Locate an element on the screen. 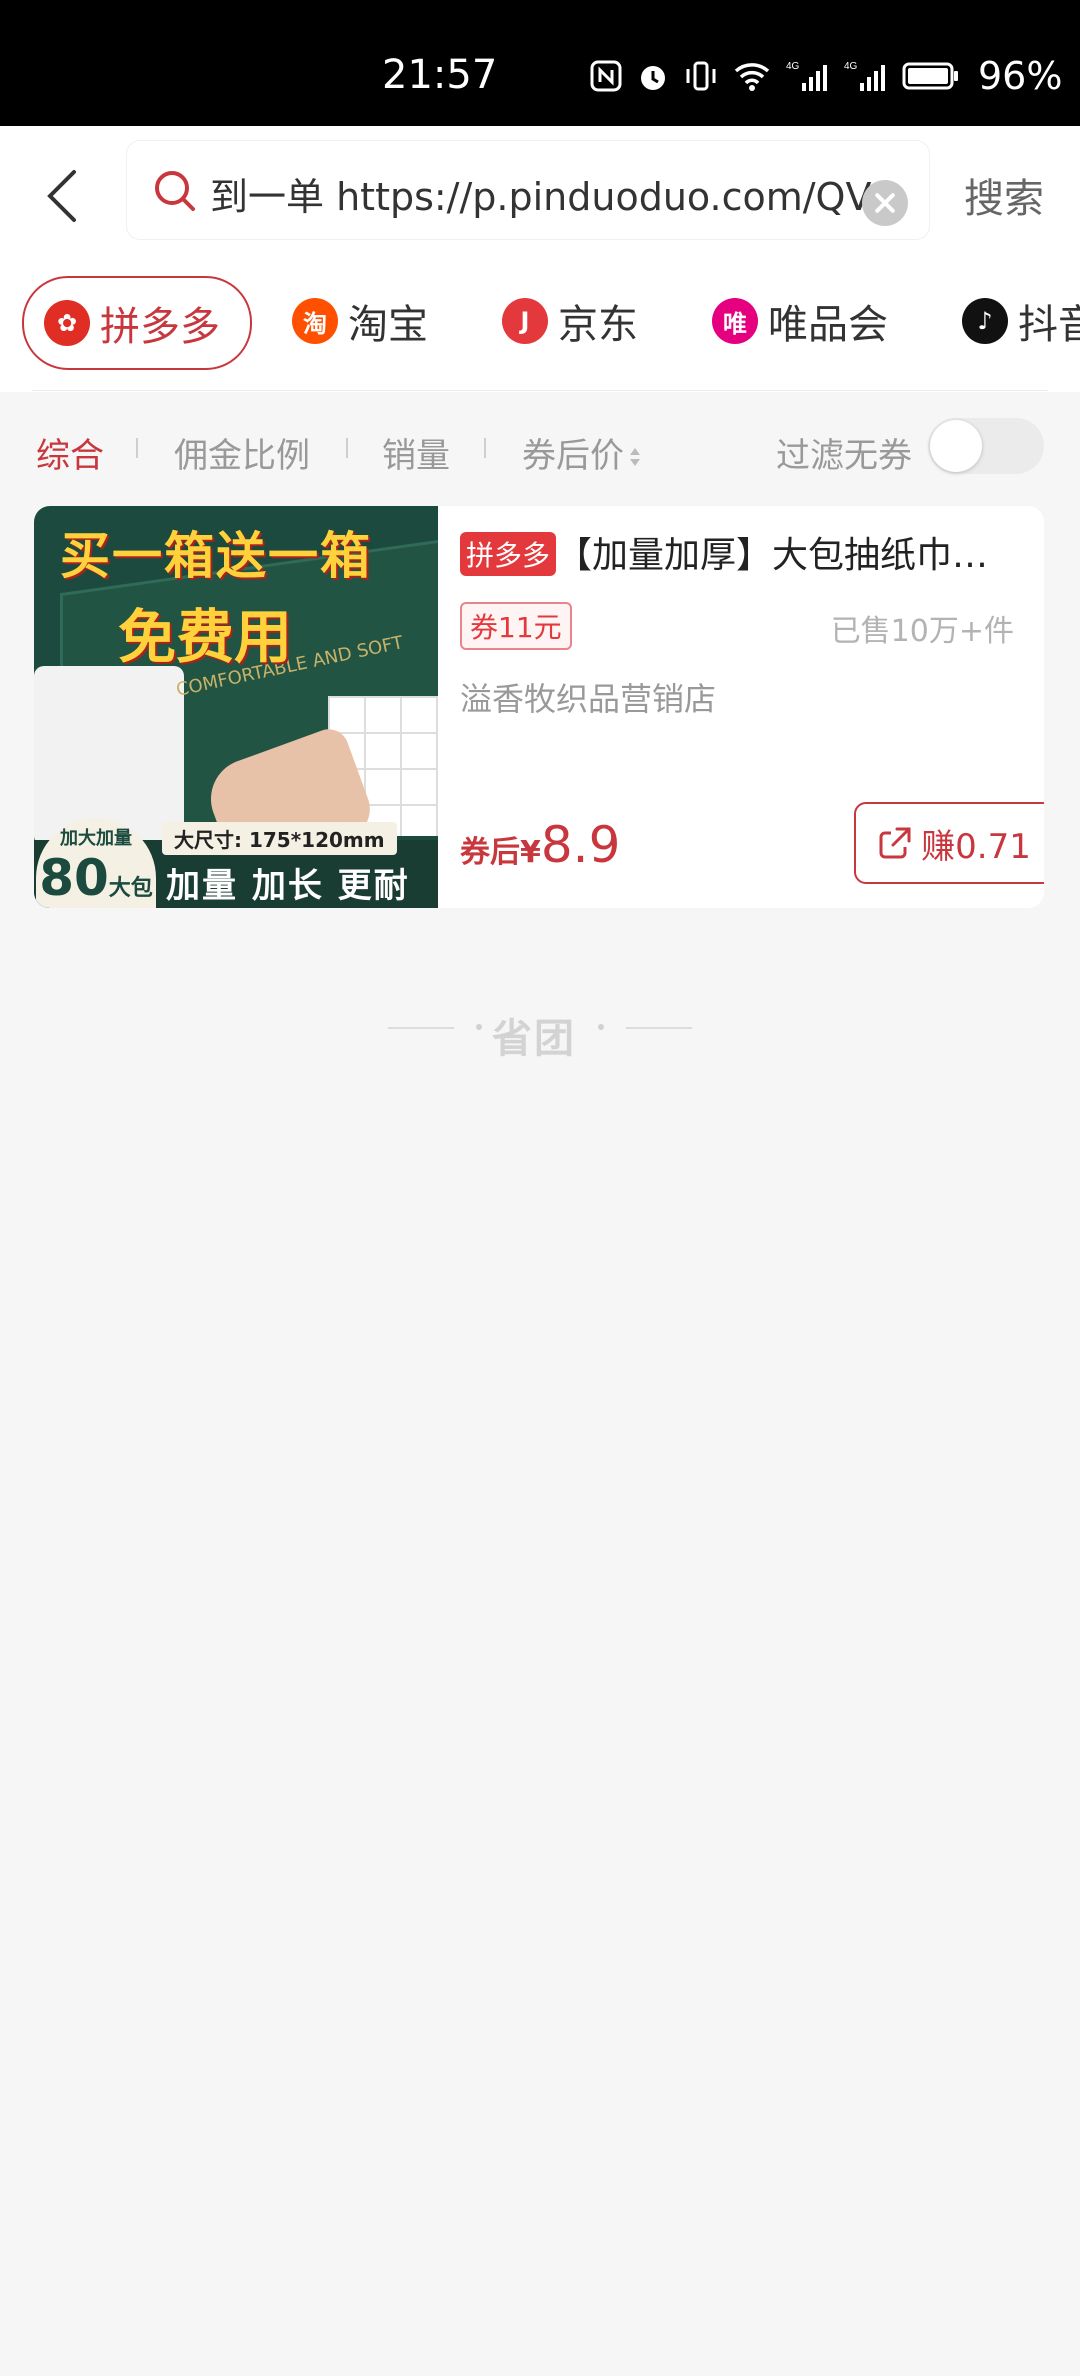 This screenshot has height=2376, width=1080. tab-label: 唯品会 is located at coordinates (828, 325).